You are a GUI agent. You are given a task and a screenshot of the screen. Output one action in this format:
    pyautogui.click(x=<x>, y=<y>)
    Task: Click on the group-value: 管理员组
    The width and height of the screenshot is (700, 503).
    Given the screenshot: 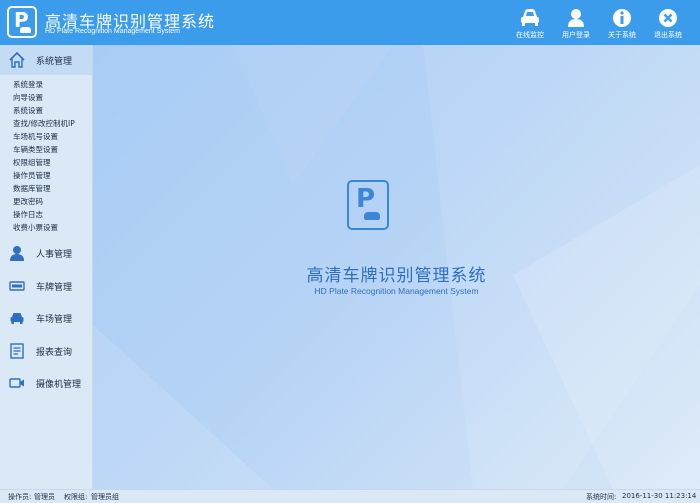 What is the action you would take?
    pyautogui.click(x=105, y=497)
    